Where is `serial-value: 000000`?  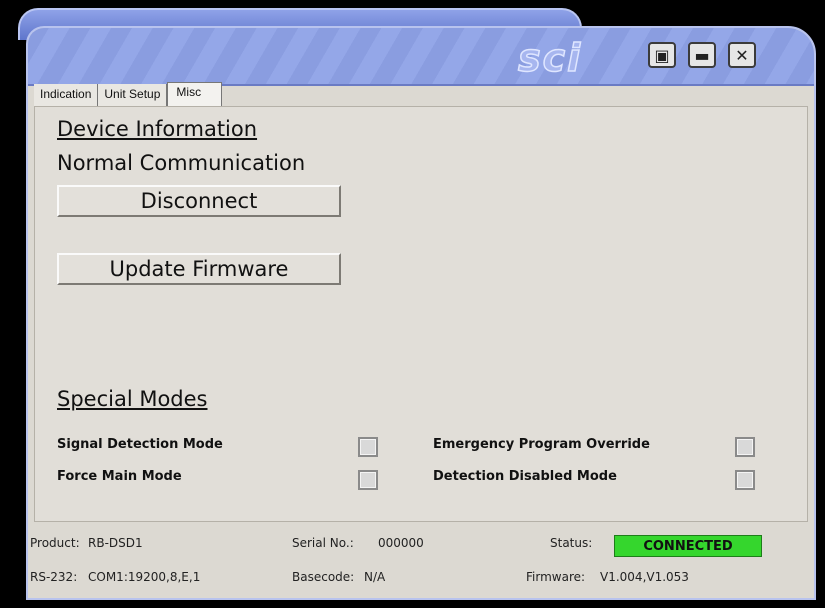 serial-value: 000000 is located at coordinates (401, 543).